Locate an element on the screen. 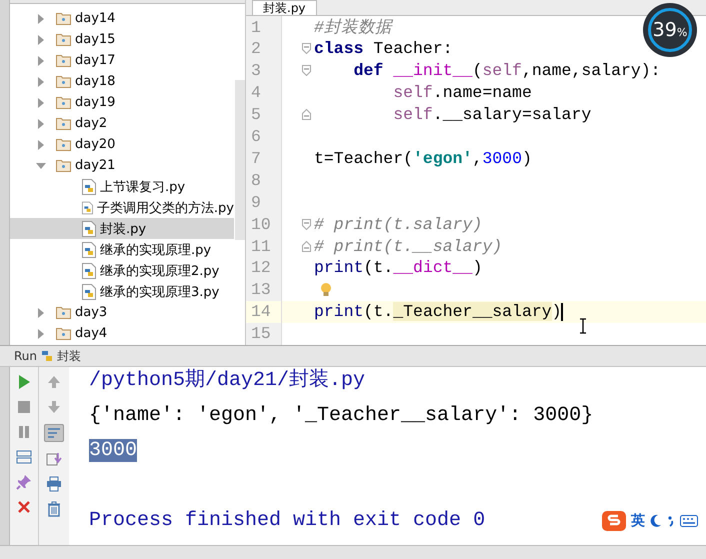 Image resolution: width=706 pixels, height=559 pixels. code-line: # print(t.__salary) is located at coordinates (408, 246).